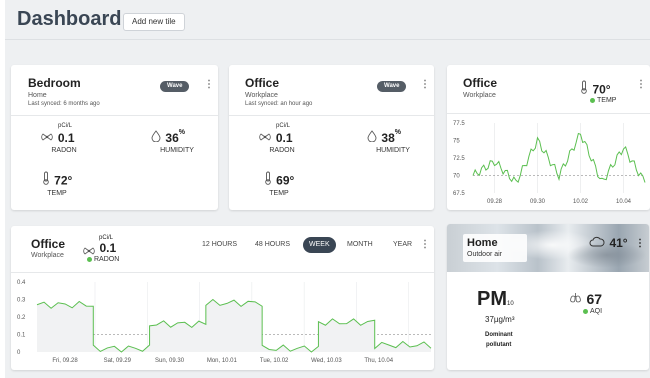 The width and height of the screenshot is (650, 378). I want to click on weather-readout: 41°, so click(608, 243).